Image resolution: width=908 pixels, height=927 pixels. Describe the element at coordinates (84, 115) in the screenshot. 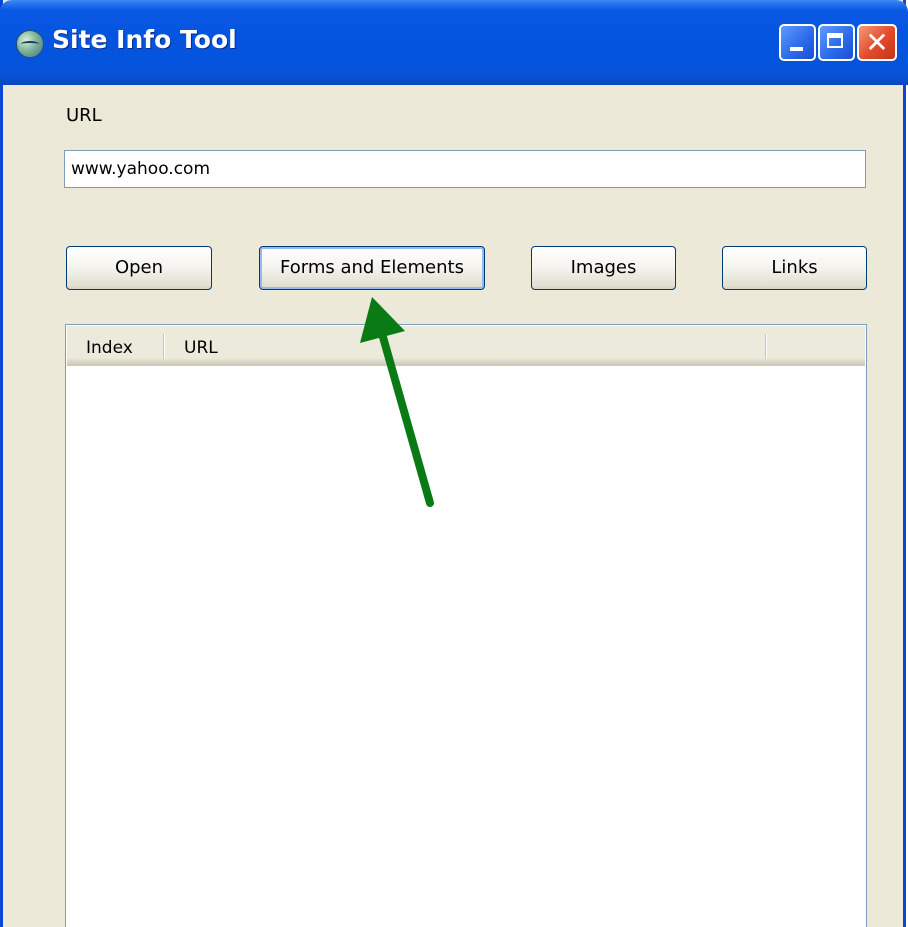

I see `url-label: URL` at that location.